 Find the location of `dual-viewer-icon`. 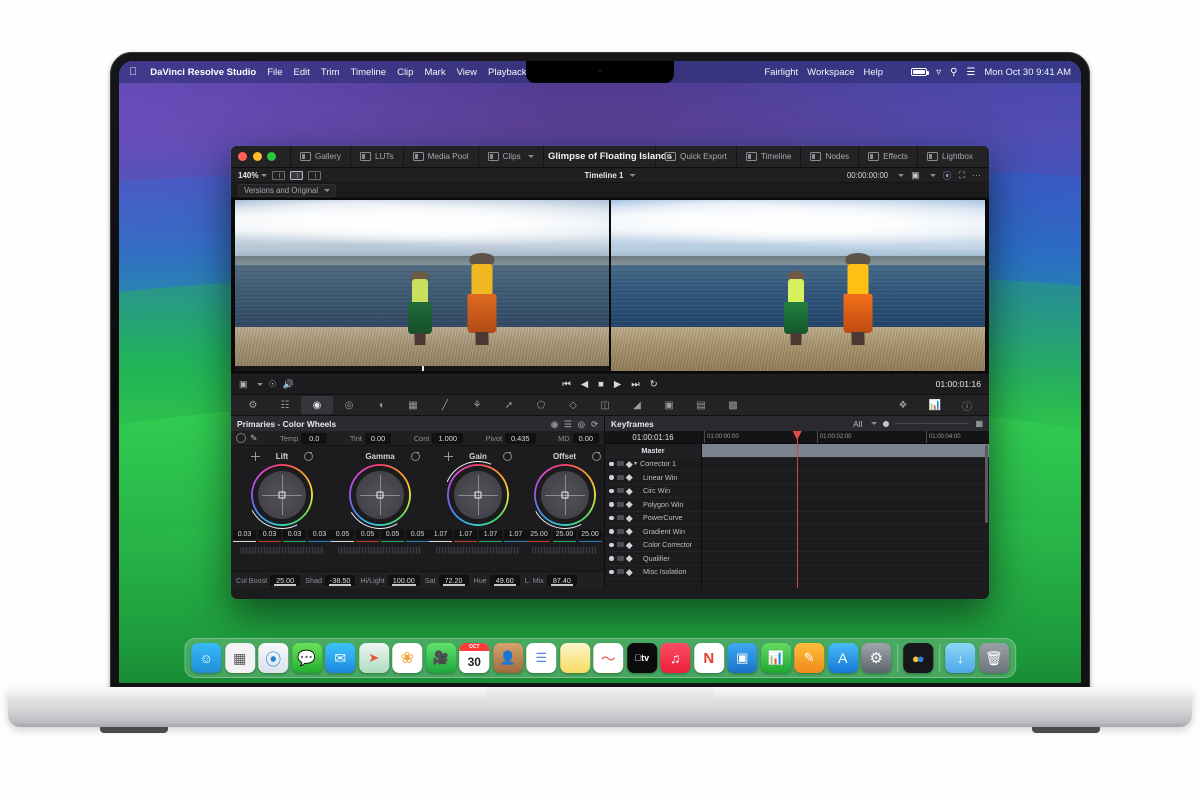

dual-viewer-icon is located at coordinates (315, 175).